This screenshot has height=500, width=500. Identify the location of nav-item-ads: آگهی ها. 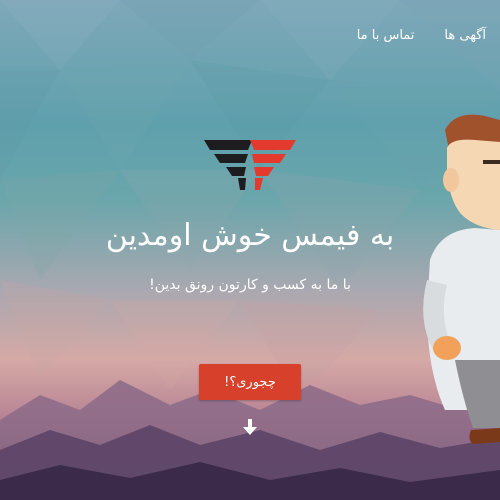
(465, 35).